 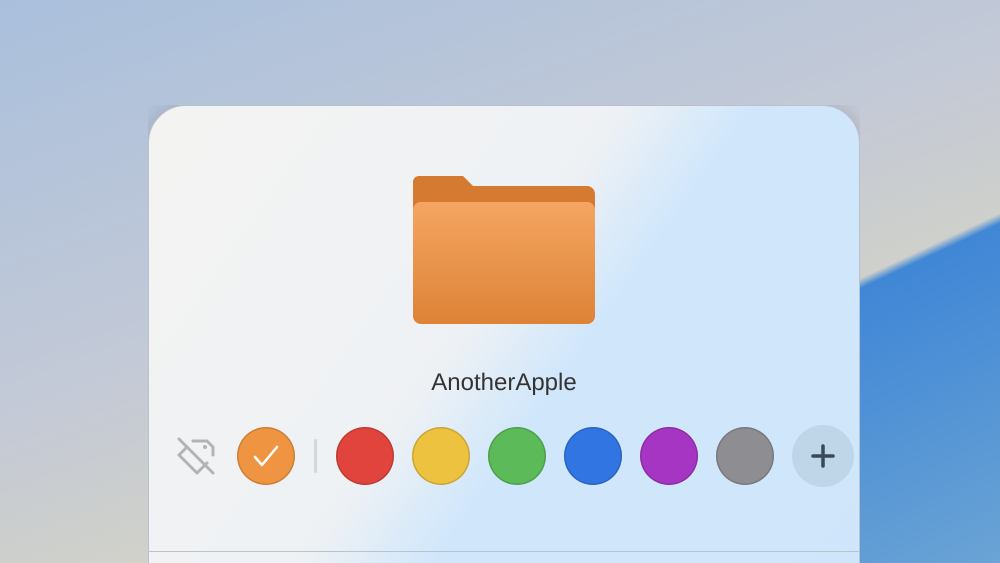 I want to click on folder-icon, so click(x=504, y=250).